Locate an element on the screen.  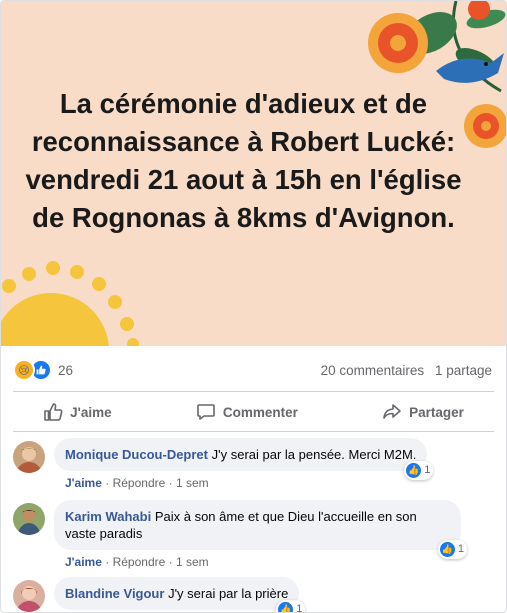
comment-label: Commenter is located at coordinates (260, 412).